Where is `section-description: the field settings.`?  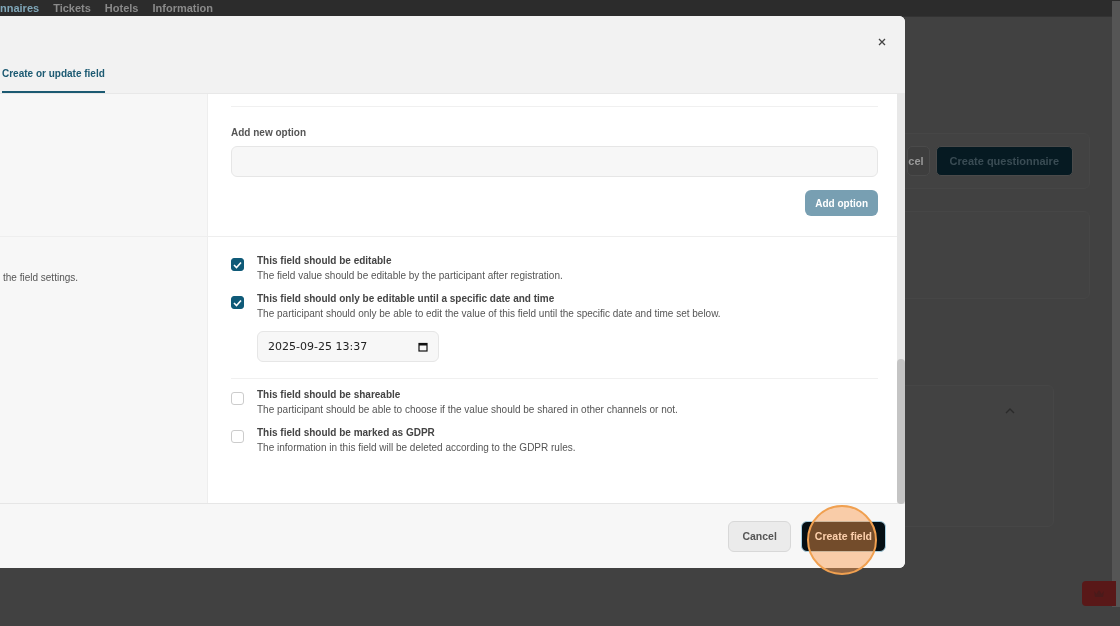 section-description: the field settings. is located at coordinates (41, 277).